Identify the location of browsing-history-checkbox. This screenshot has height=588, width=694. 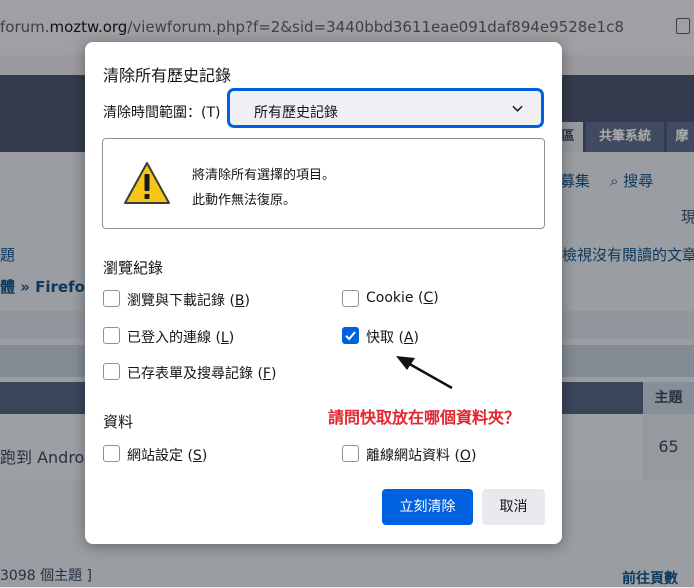
(111, 298).